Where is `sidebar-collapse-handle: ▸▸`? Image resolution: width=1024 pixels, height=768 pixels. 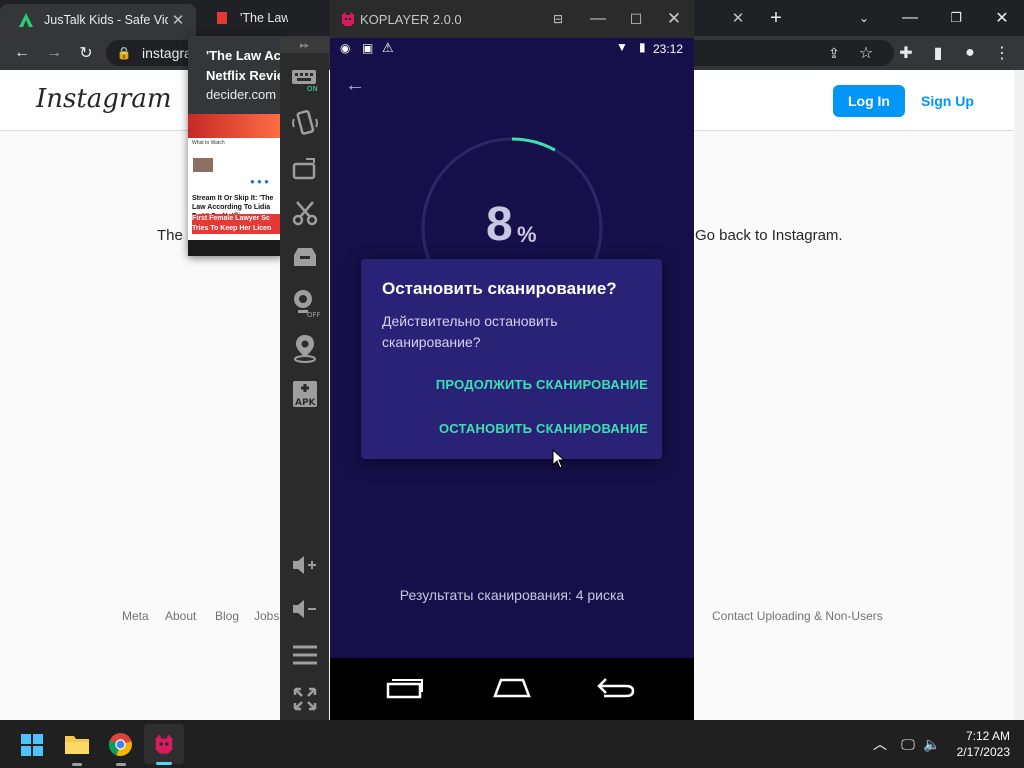
sidebar-collapse-handle: ▸▸ is located at coordinates (304, 45).